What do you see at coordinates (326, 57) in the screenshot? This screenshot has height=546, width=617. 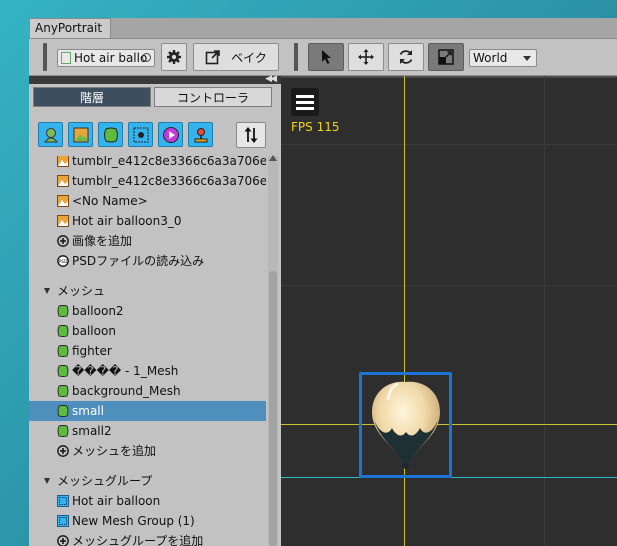 I see `select-tool-button` at bounding box center [326, 57].